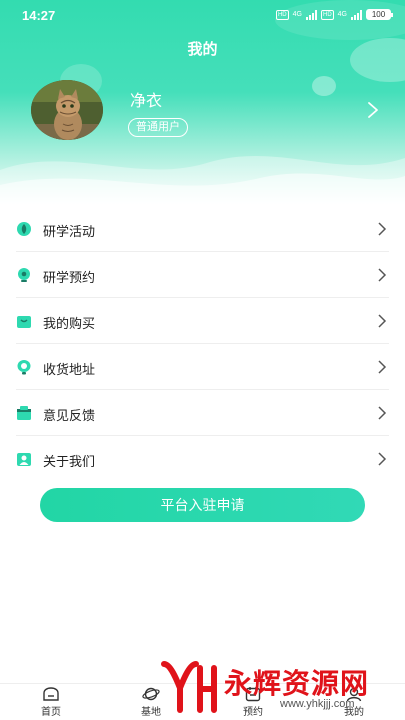 The width and height of the screenshot is (405, 720). What do you see at coordinates (189, 687) in the screenshot?
I see `watermark-logo` at bounding box center [189, 687].